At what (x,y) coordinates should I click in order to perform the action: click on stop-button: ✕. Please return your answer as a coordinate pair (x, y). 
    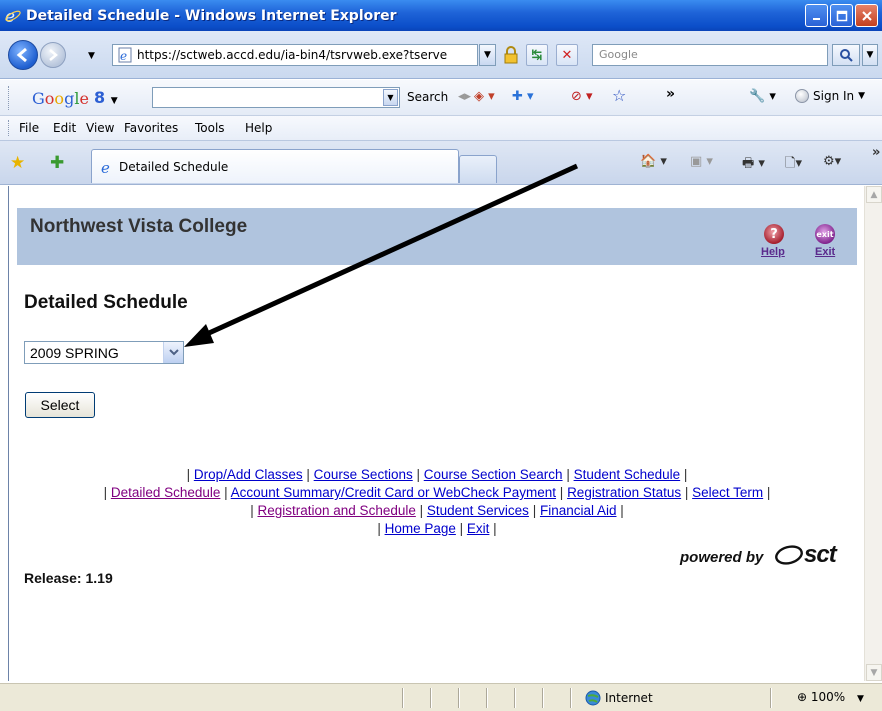
    Looking at the image, I should click on (567, 55).